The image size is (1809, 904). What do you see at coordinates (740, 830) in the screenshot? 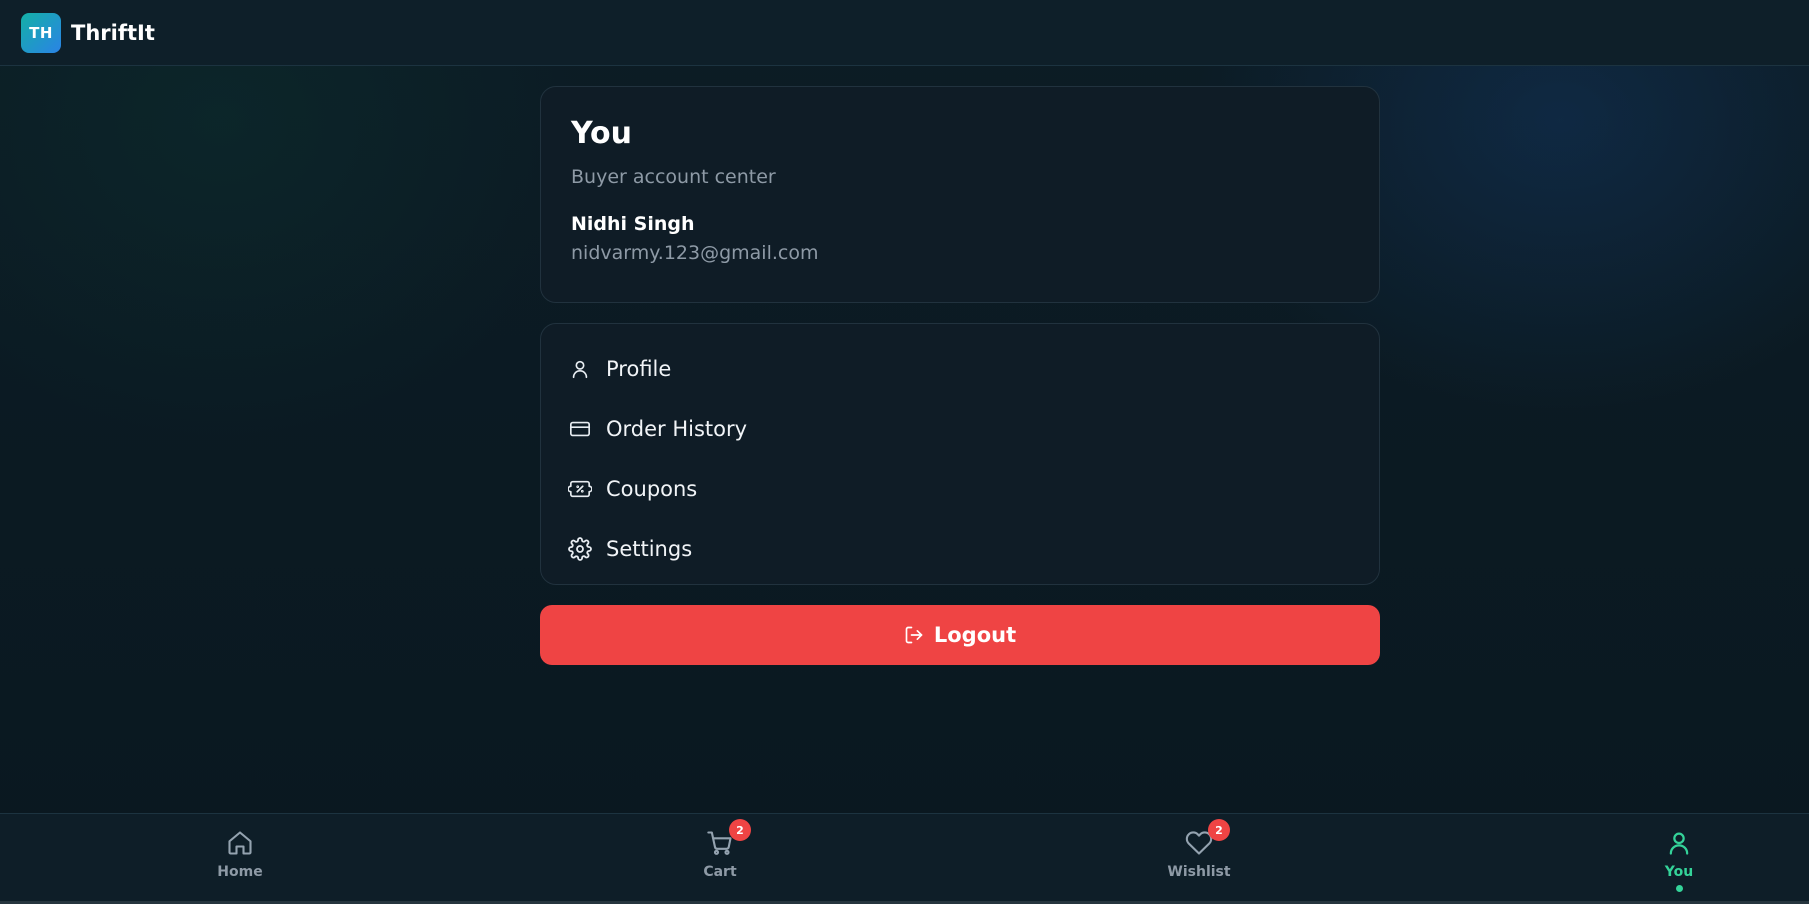
I see `cart-count-badge: 2` at bounding box center [740, 830].